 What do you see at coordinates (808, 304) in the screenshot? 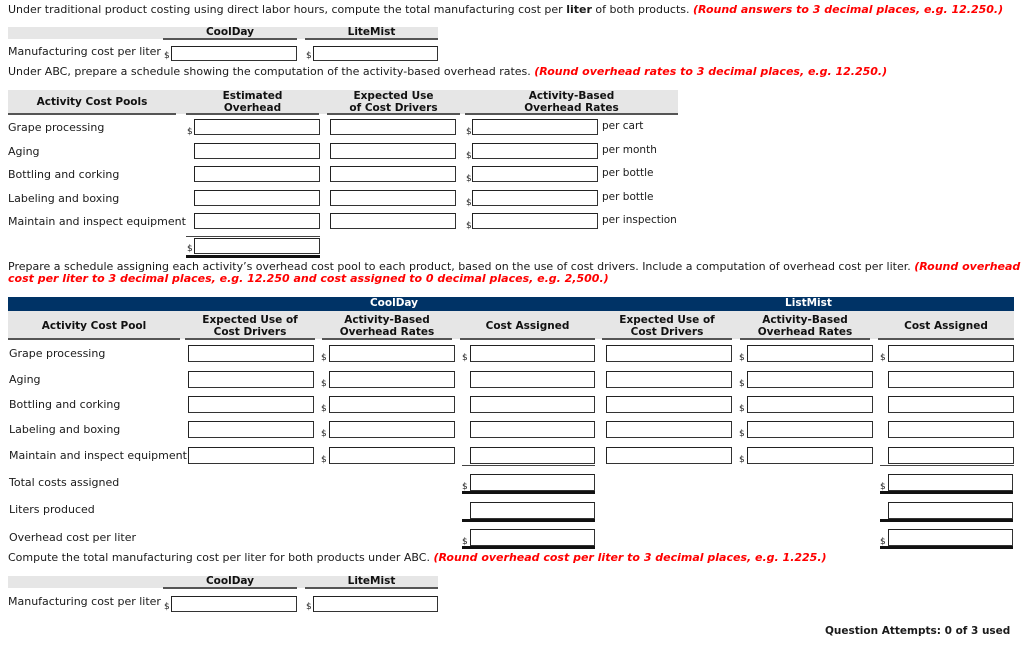
I see `product-header-listmist: ListMist` at bounding box center [808, 304].